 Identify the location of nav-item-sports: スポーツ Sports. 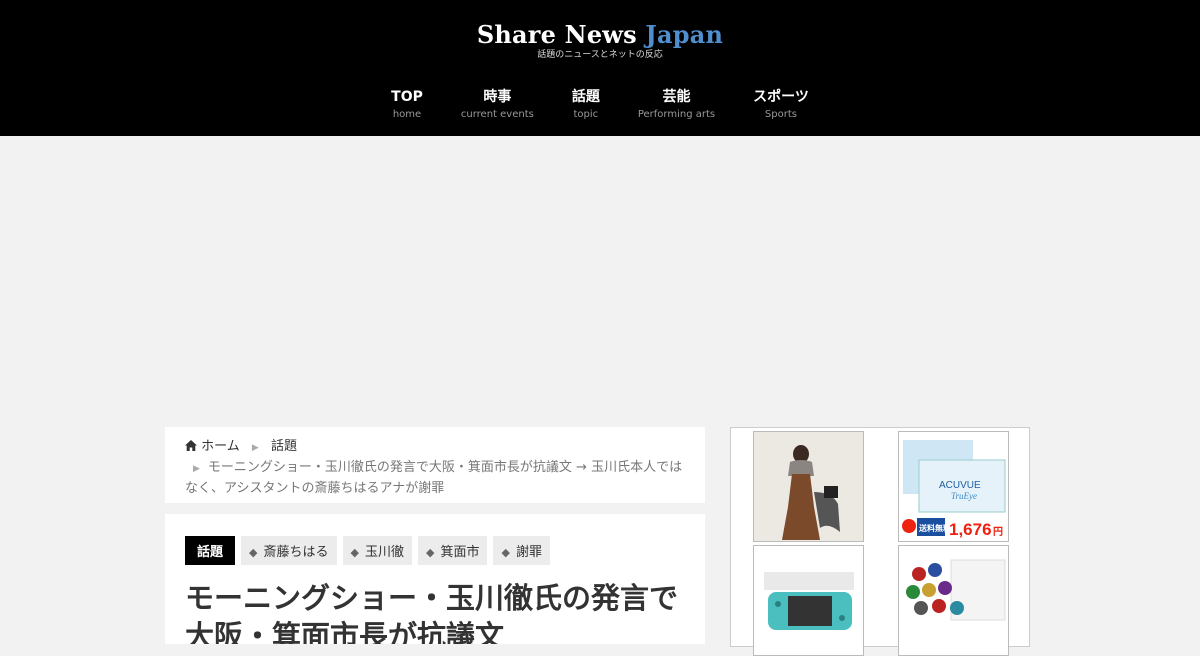
(781, 106).